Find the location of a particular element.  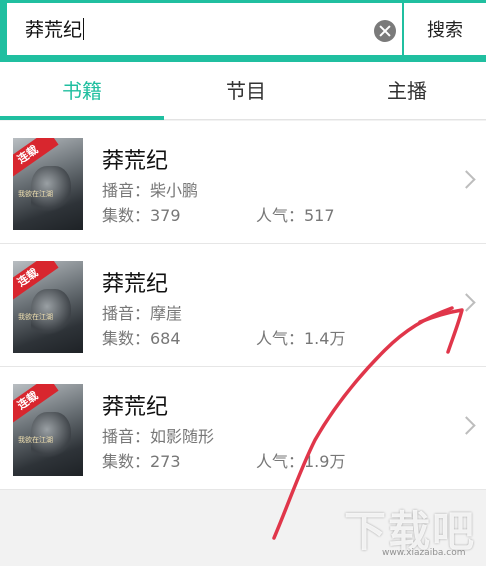

watermark-url: www.xiazaiba.com is located at coordinates (424, 553).